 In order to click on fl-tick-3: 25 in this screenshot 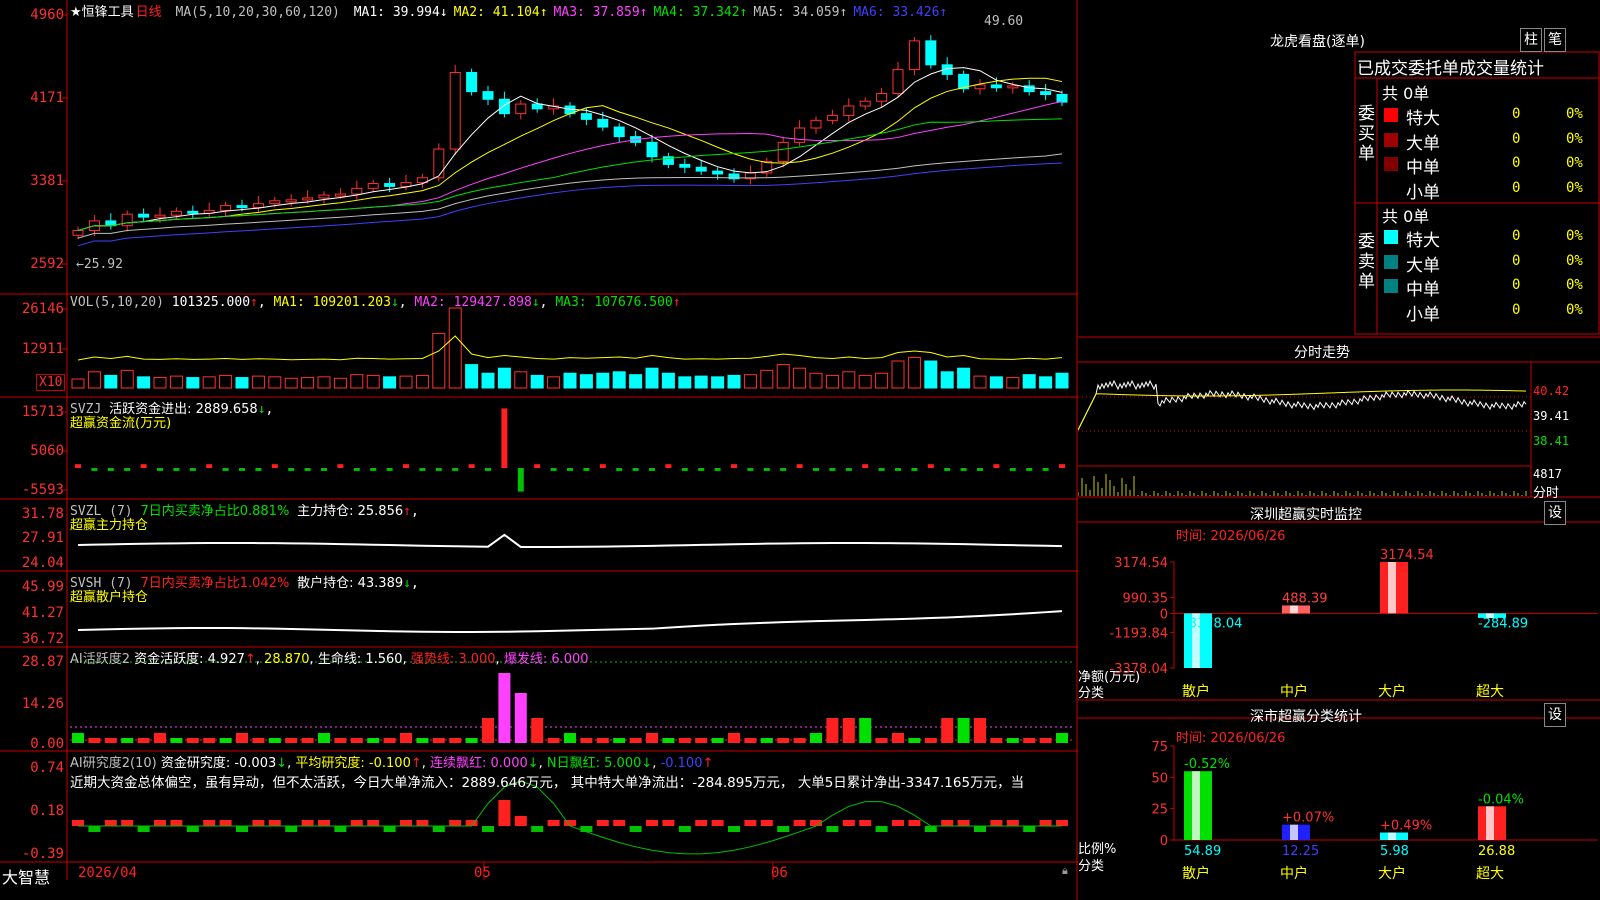, I will do `click(1159, 810)`.